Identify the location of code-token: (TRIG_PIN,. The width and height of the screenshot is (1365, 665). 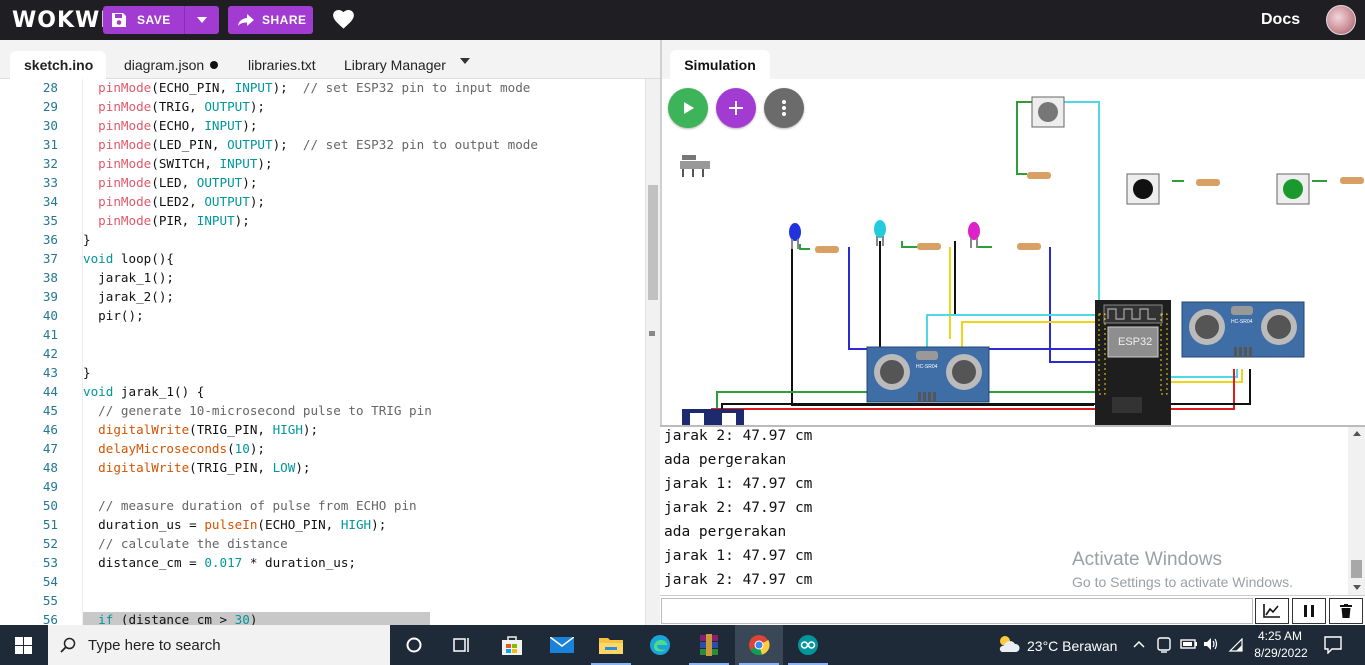
(231, 429).